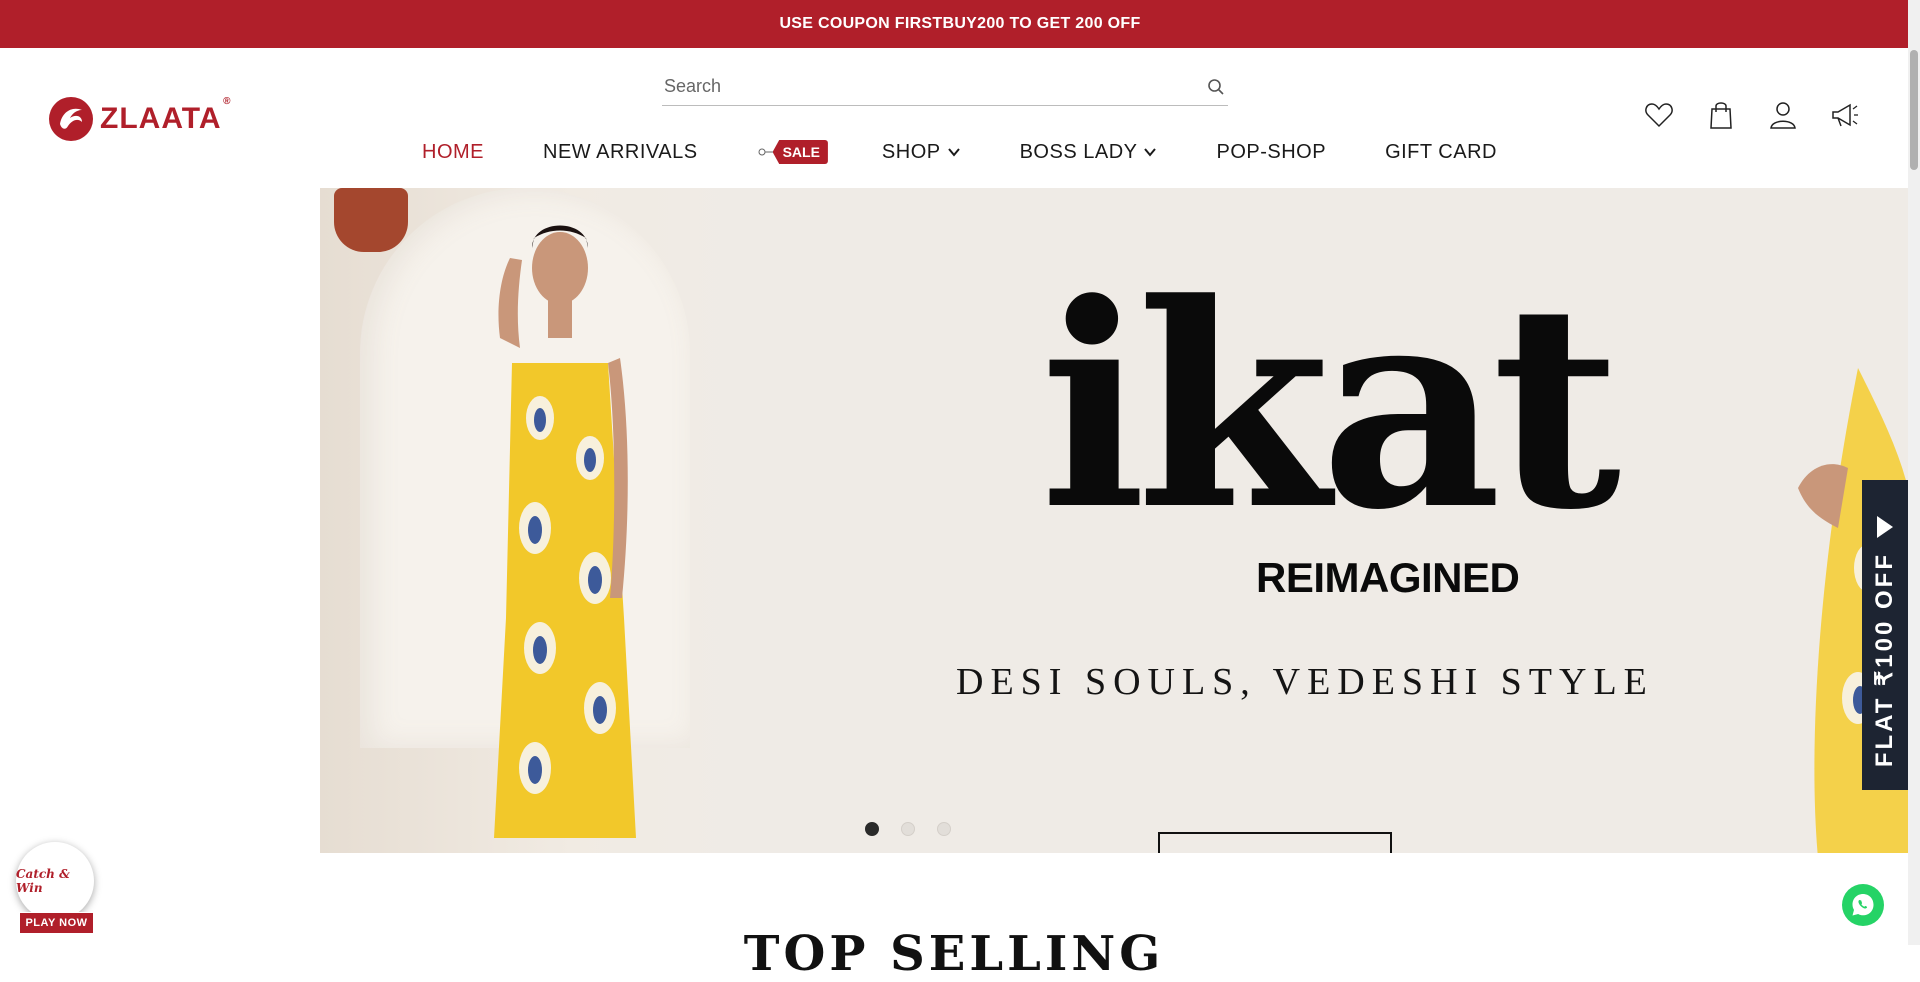  I want to click on shopping-bag-icon, so click(1721, 115).